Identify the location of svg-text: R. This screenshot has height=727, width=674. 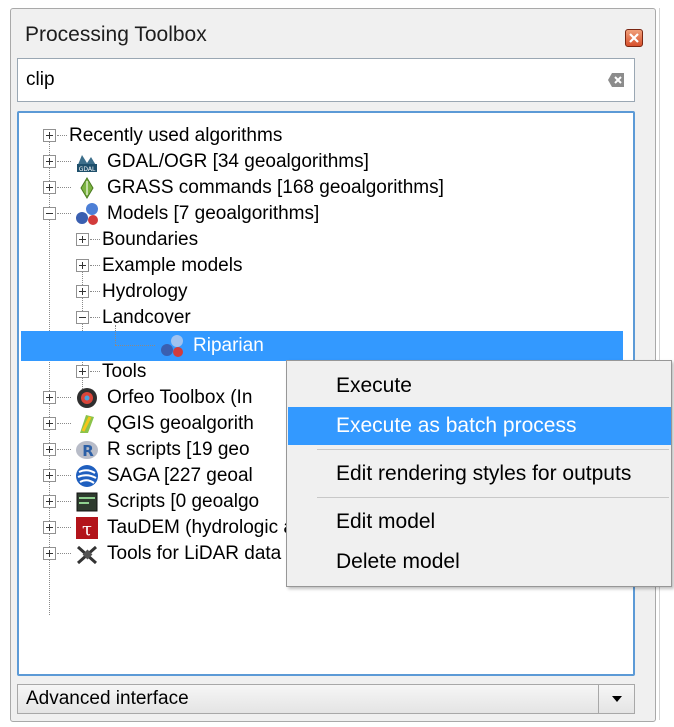
(88, 451).